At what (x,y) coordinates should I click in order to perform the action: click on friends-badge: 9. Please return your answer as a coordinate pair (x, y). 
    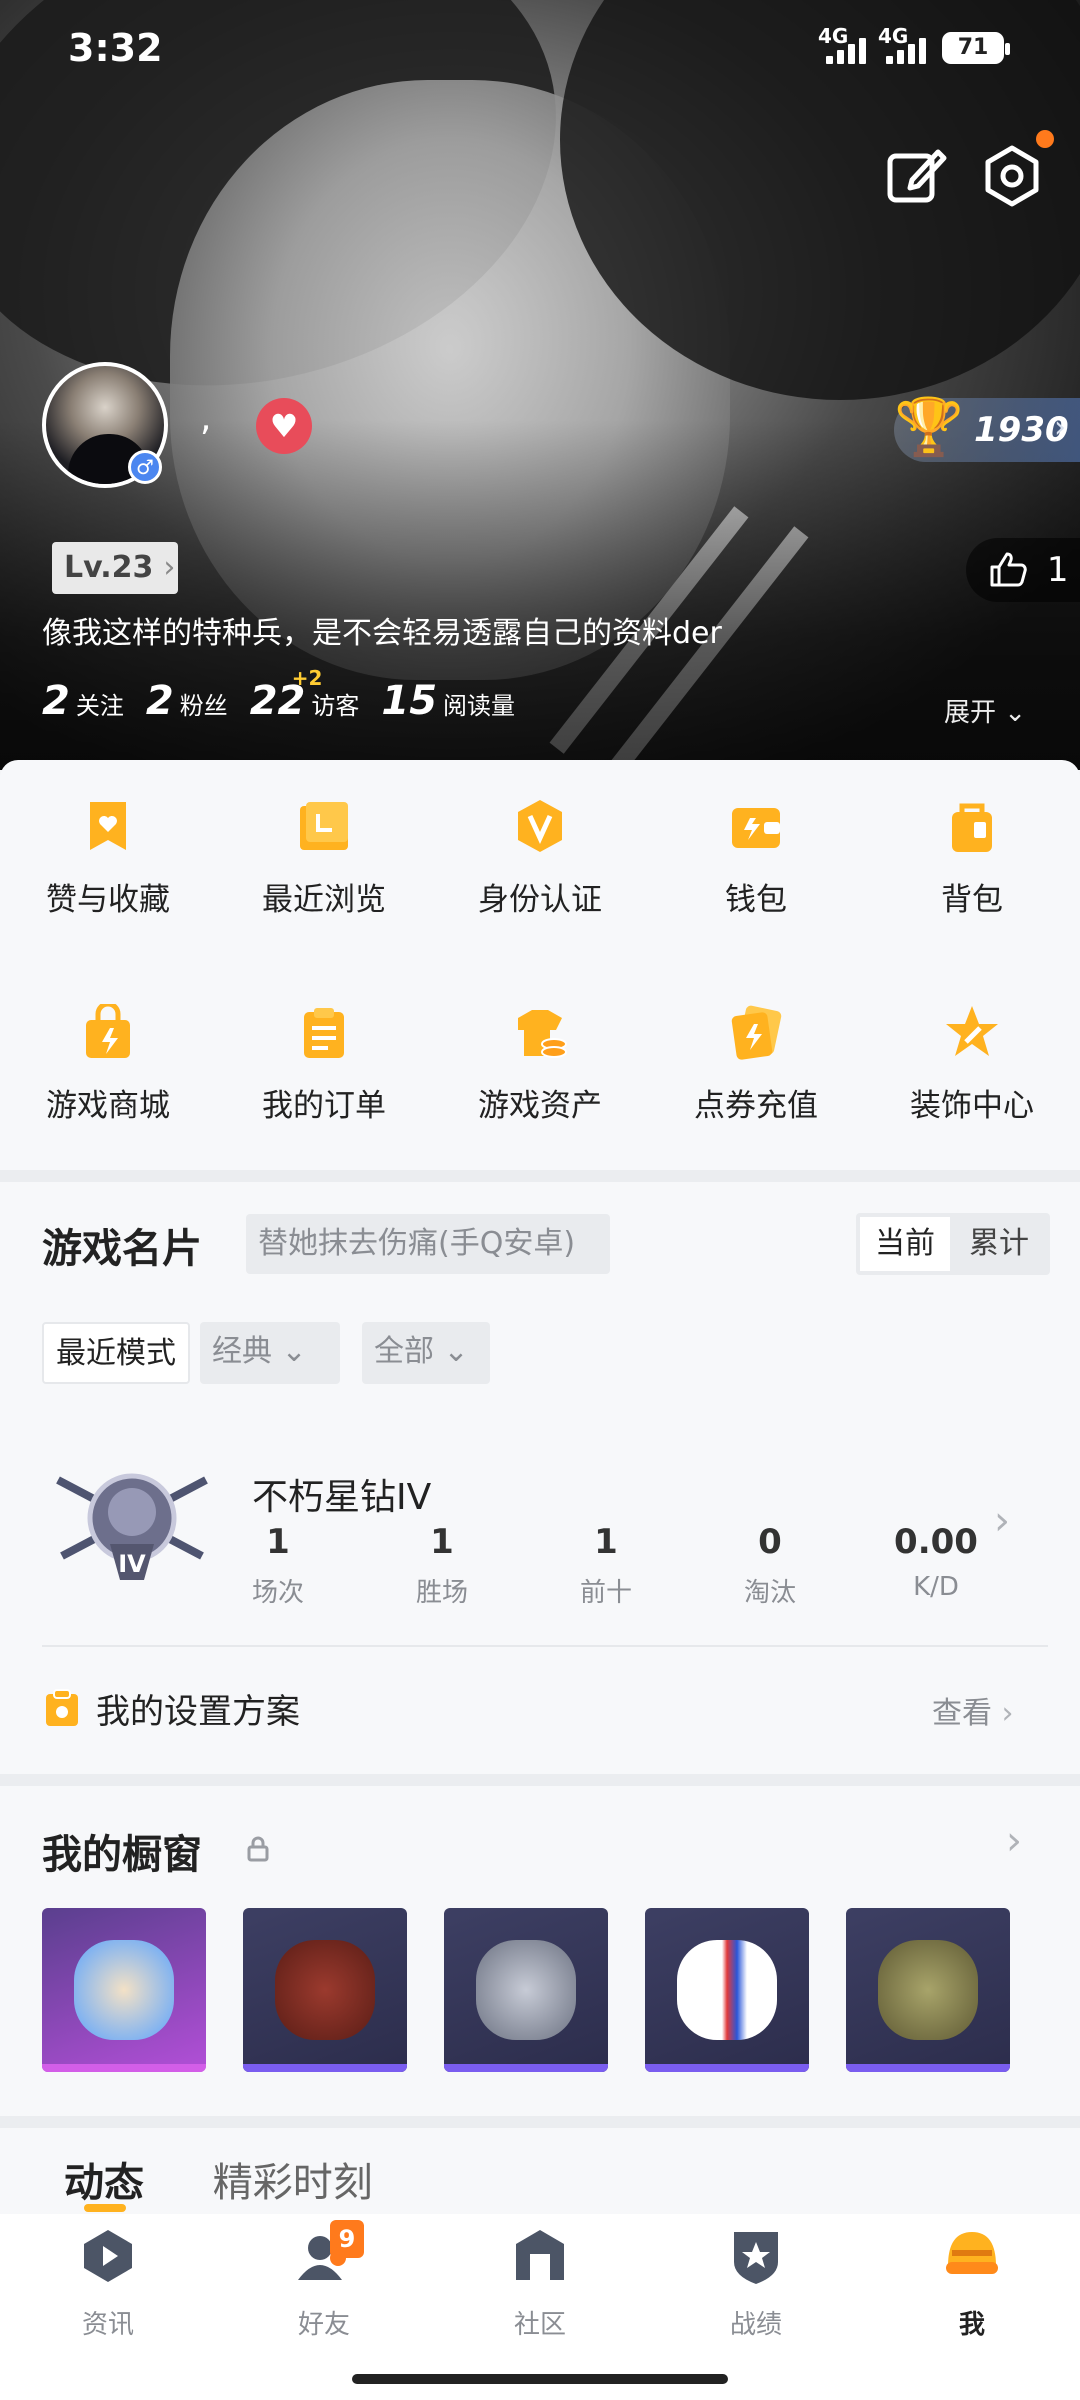
    Looking at the image, I should click on (347, 2239).